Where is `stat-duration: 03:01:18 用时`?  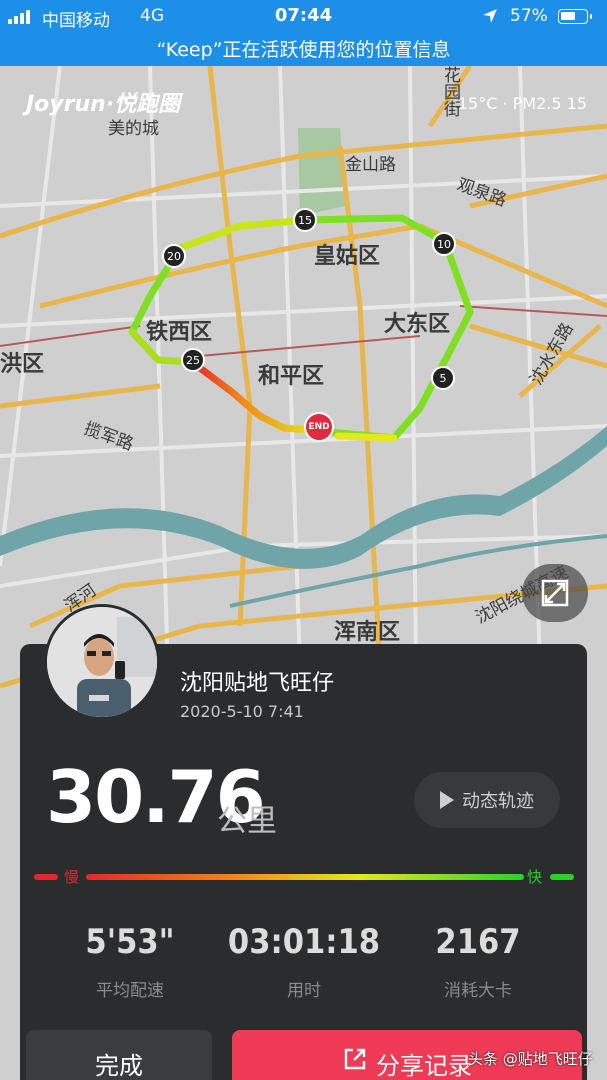 stat-duration: 03:01:18 用时 is located at coordinates (304, 961).